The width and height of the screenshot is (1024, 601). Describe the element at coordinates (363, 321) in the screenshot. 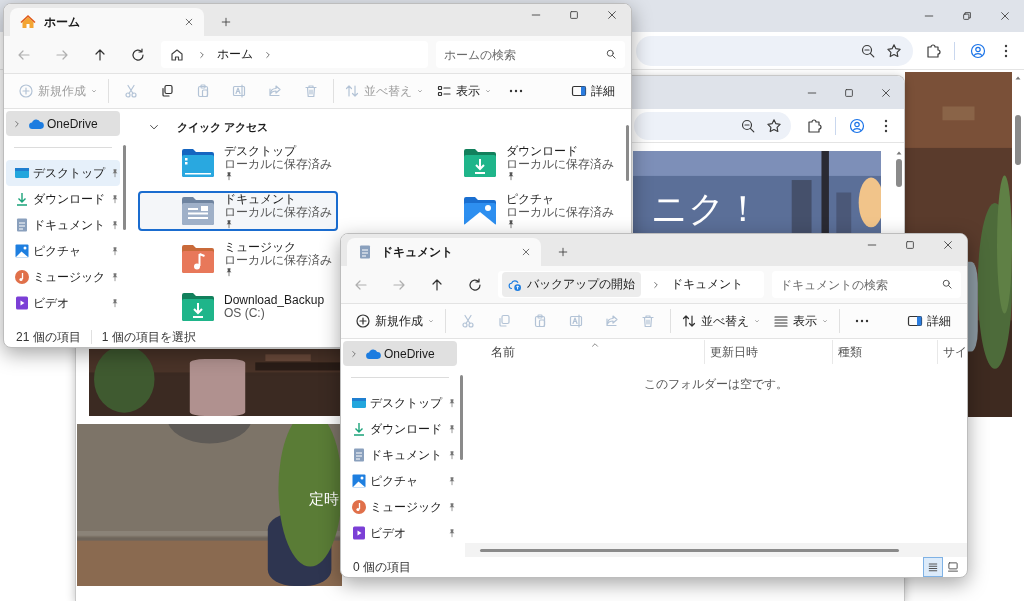

I see `add-icon` at that location.